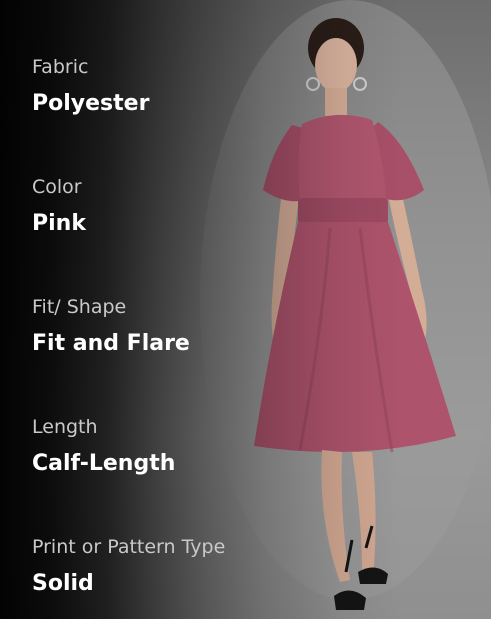 The image size is (491, 619). Describe the element at coordinates (60, 67) in the screenshot. I see `attribute-label: Fabric` at that location.